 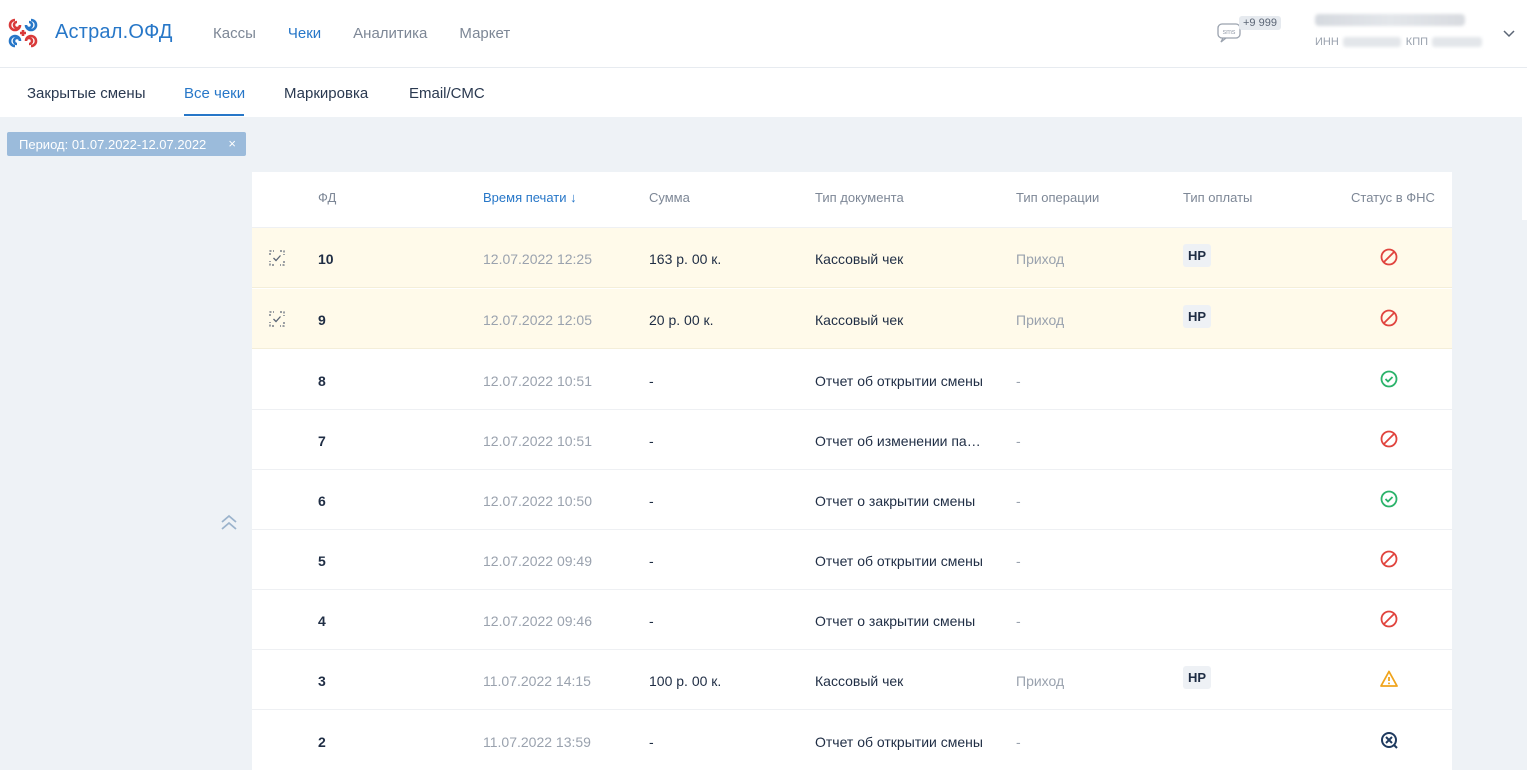 What do you see at coordinates (1057, 197) in the screenshot?
I see `col-op-type: Тип операции` at bounding box center [1057, 197].